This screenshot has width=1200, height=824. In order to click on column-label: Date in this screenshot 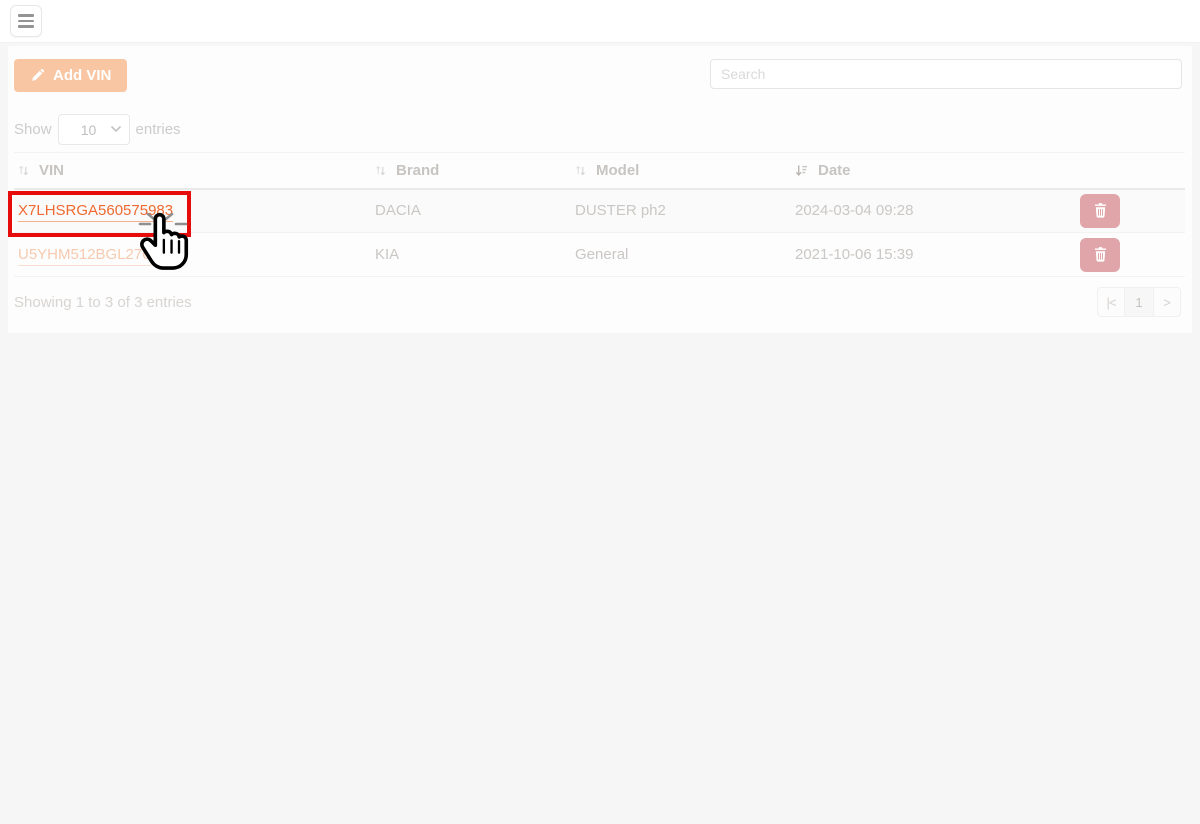, I will do `click(834, 170)`.